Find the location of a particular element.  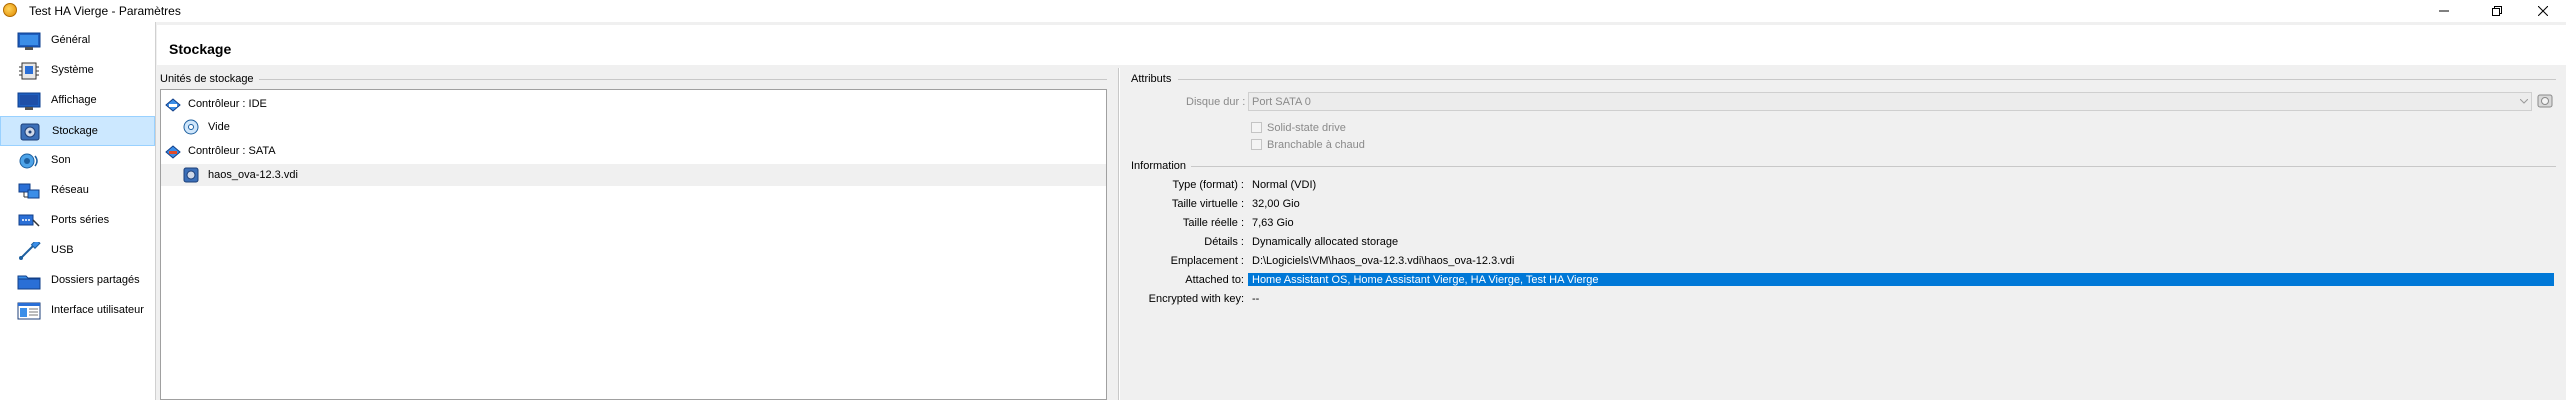

general-icon is located at coordinates (29, 41).